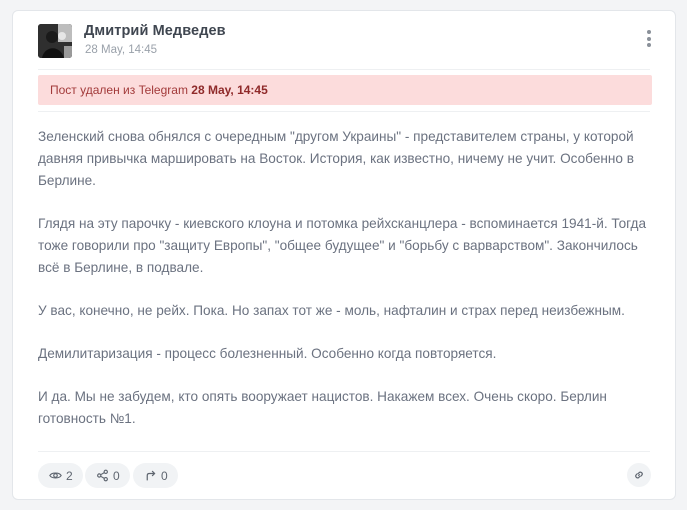  I want to click on views-counter: 2, so click(60, 475).